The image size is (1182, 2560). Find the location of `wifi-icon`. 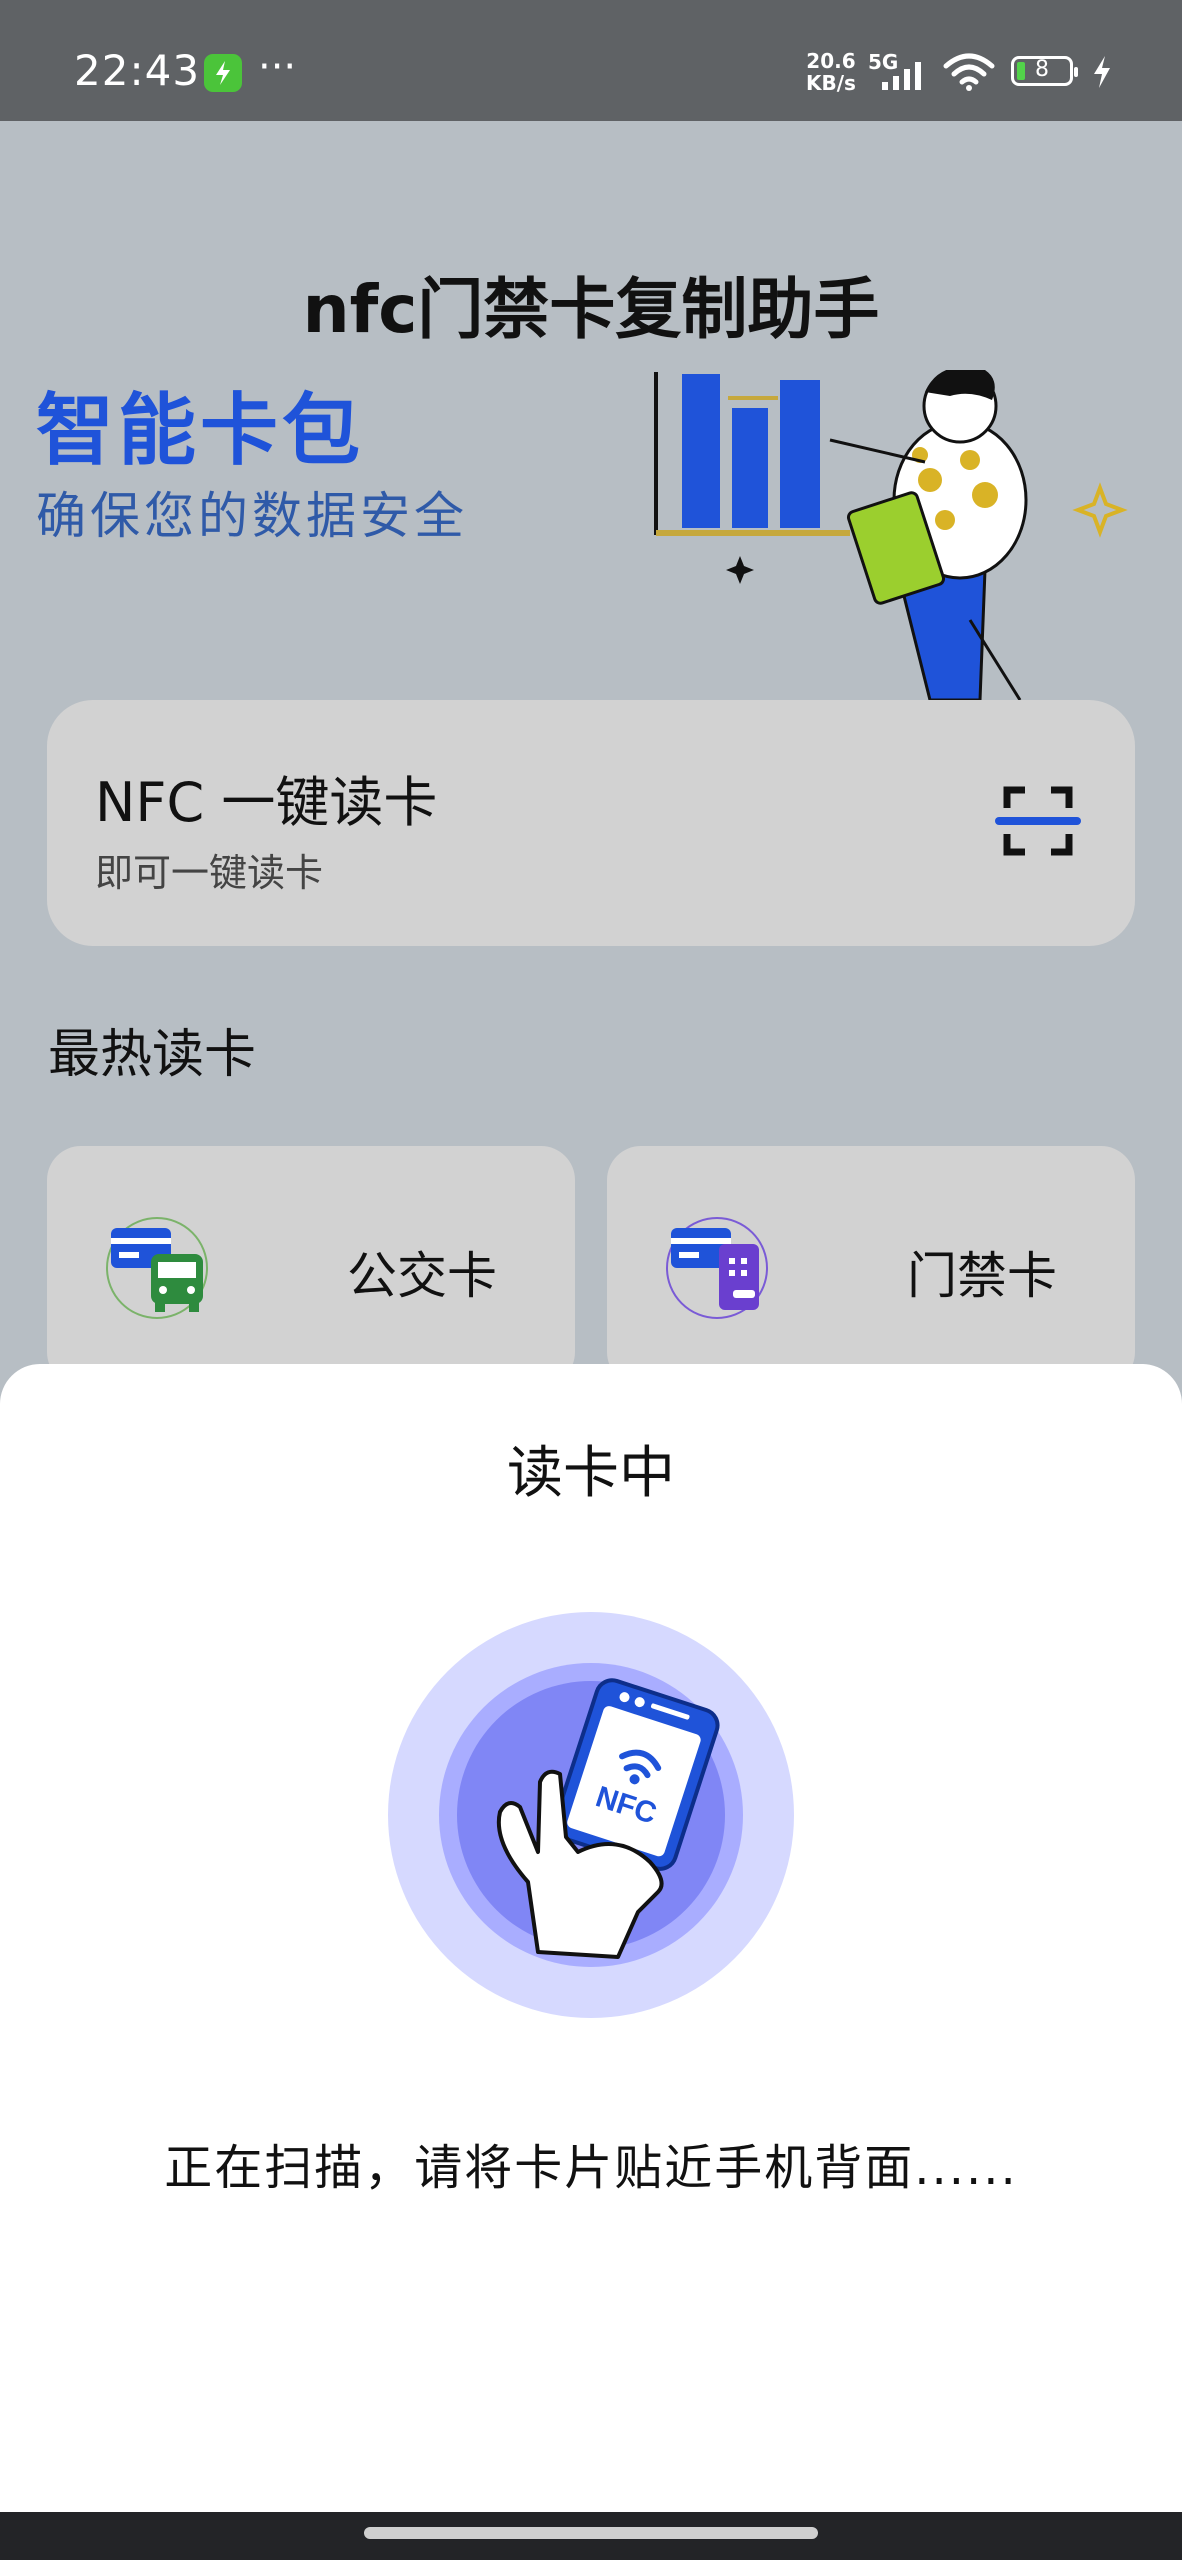

wifi-icon is located at coordinates (969, 72).